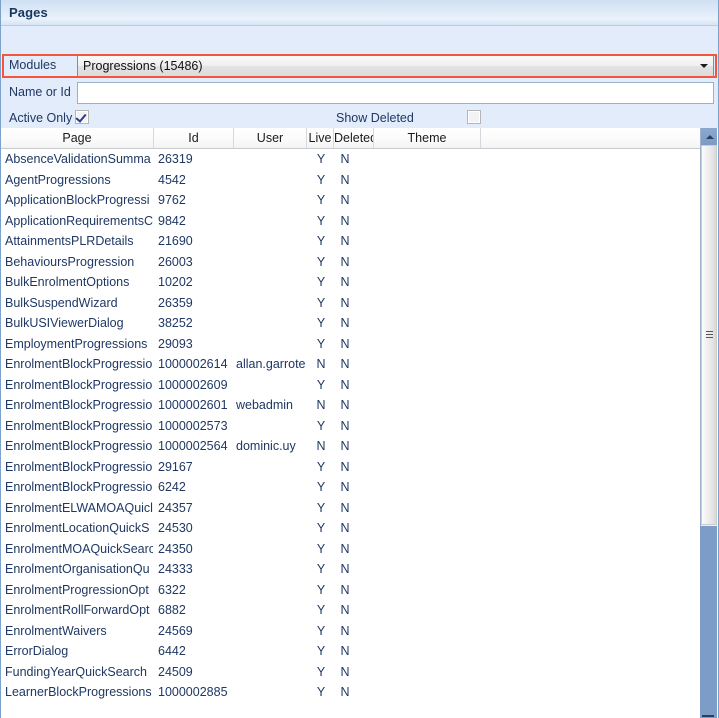 The height and width of the screenshot is (718, 719). What do you see at coordinates (175, 159) in the screenshot?
I see `cell-id: 26319` at bounding box center [175, 159].